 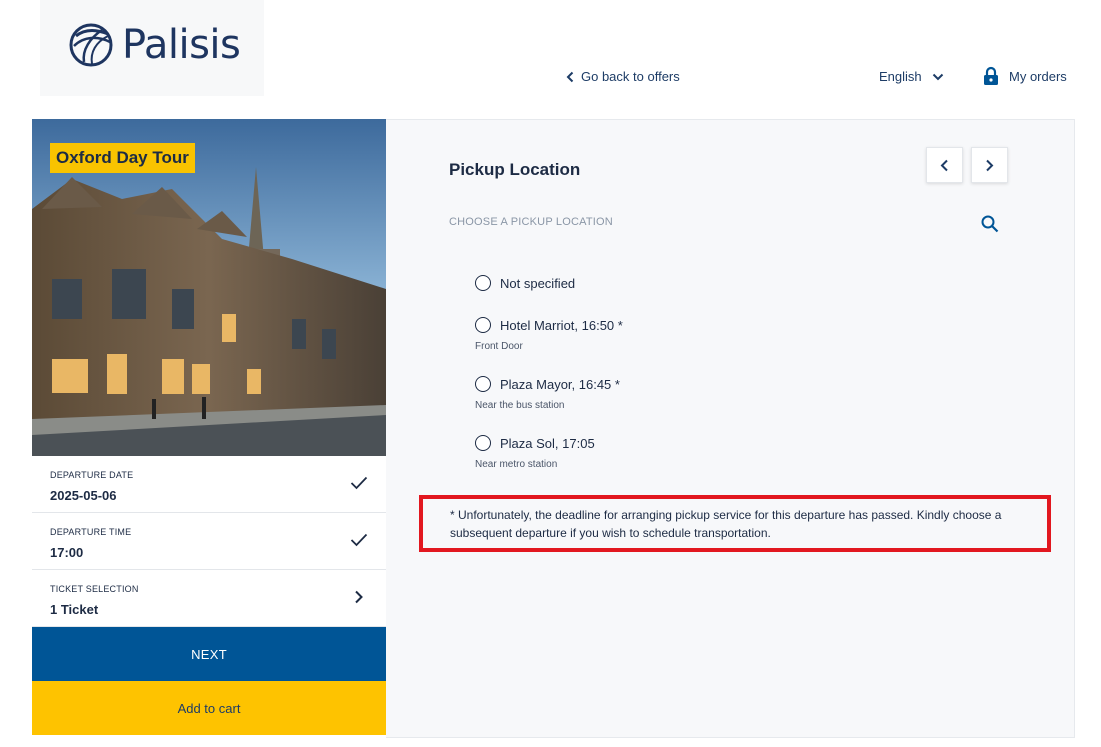 I want to click on back-to-offers-link: Go back to offers, so click(x=623, y=76).